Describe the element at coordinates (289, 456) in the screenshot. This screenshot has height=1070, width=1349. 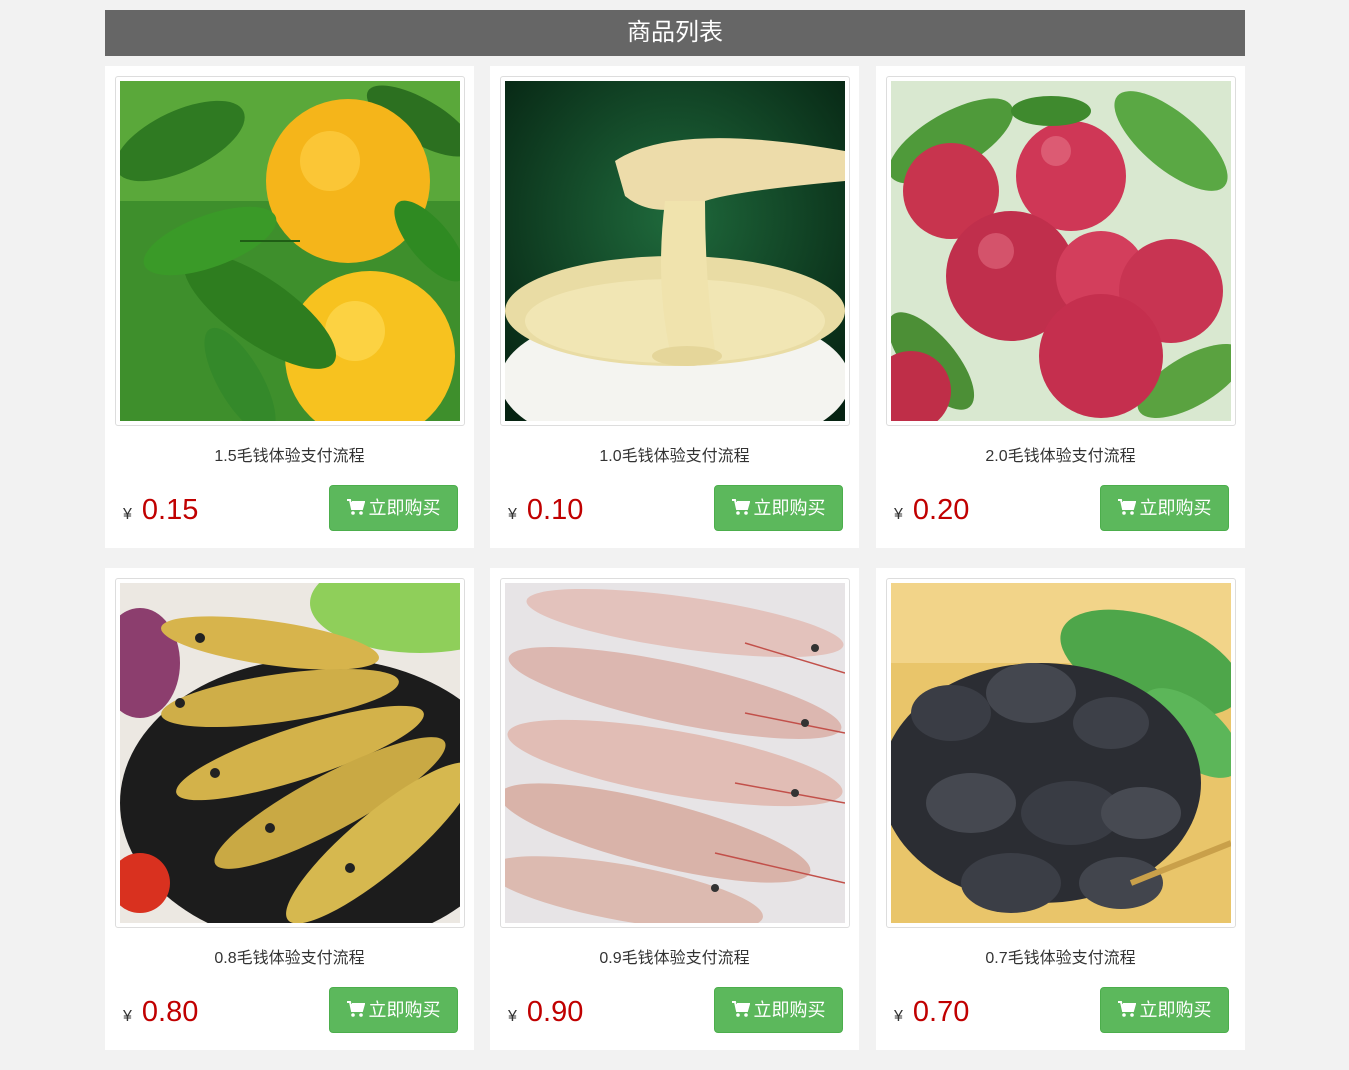
I see `product-name: 1.5毛钱体验支付流程` at that location.